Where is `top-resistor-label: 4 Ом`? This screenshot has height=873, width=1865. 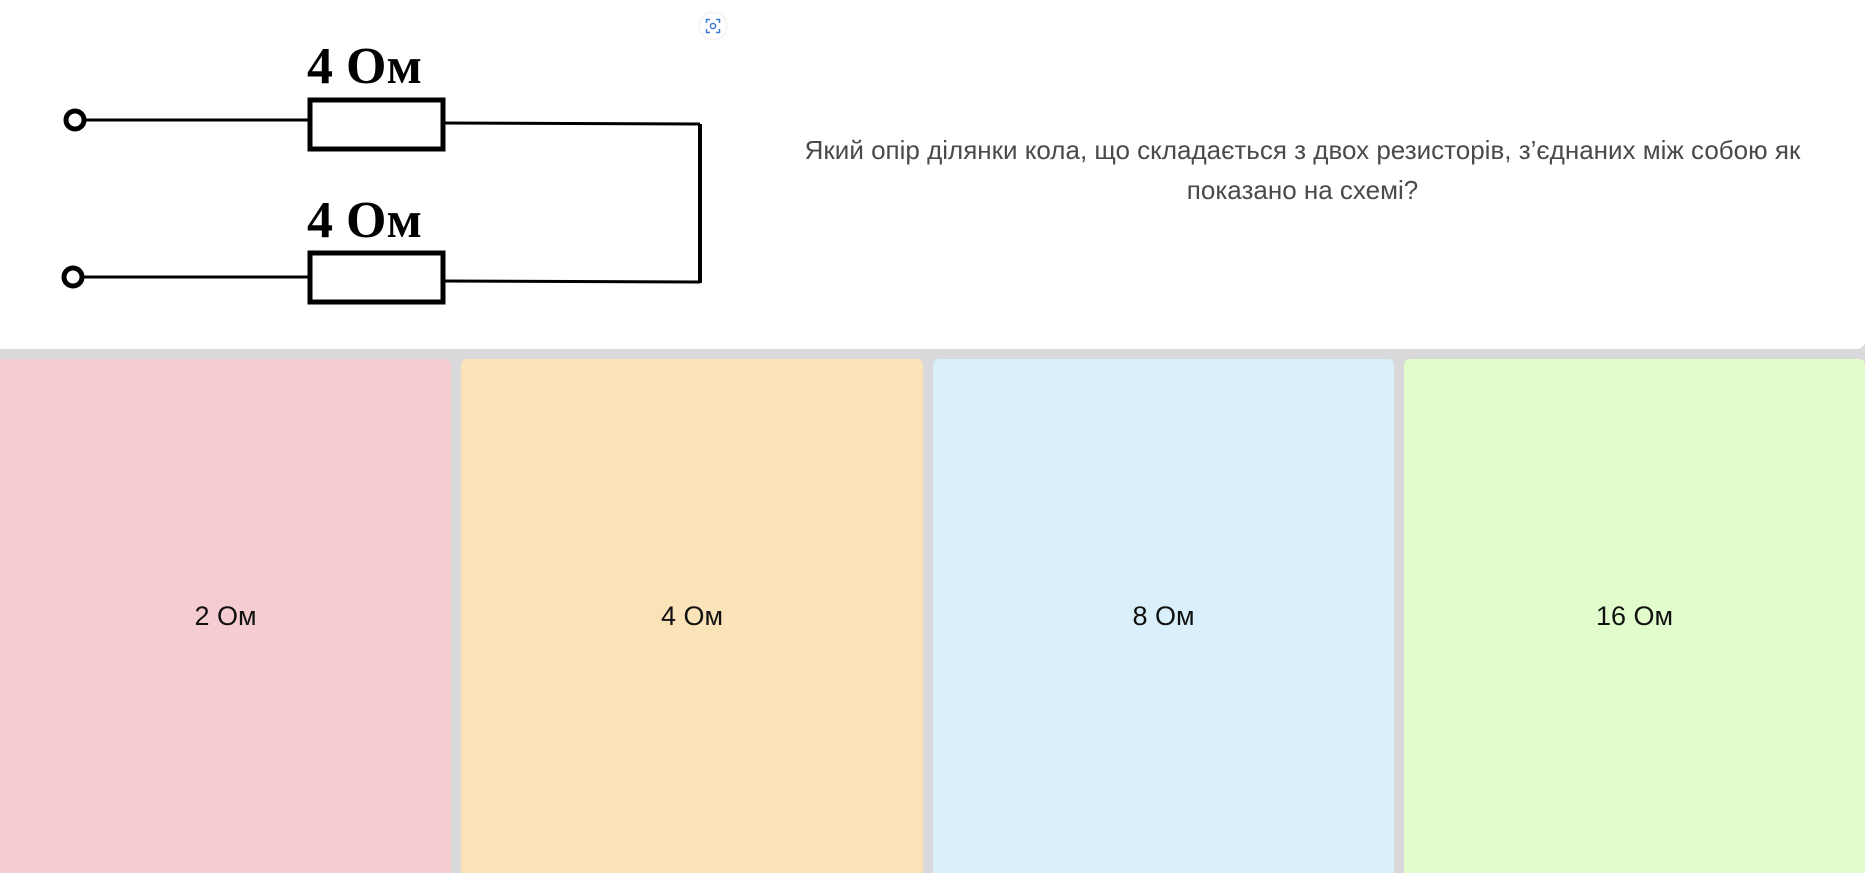 top-resistor-label: 4 Ом is located at coordinates (364, 66).